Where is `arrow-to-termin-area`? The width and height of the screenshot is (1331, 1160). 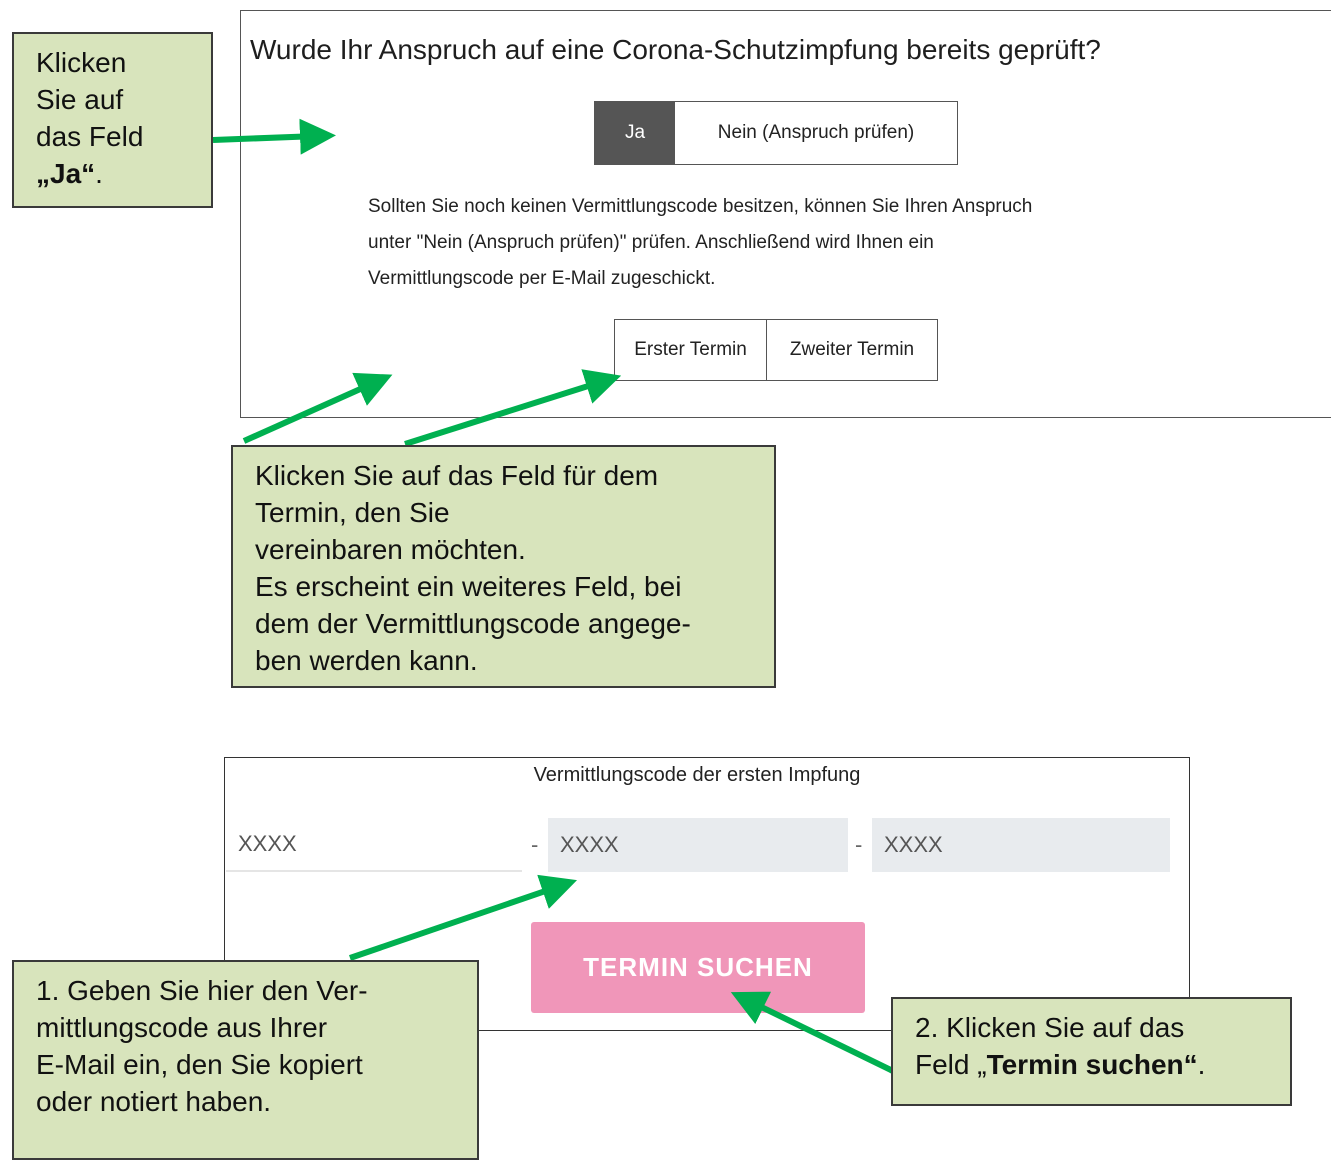 arrow-to-termin-area is located at coordinates (317, 408).